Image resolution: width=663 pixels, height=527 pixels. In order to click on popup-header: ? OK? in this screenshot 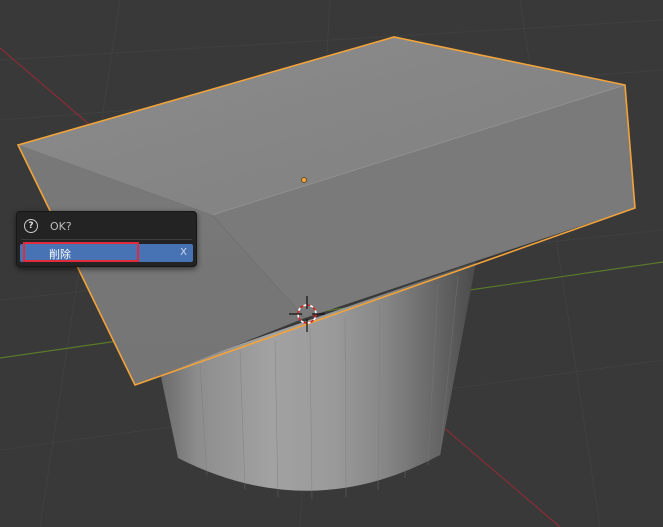, I will do `click(106, 226)`.